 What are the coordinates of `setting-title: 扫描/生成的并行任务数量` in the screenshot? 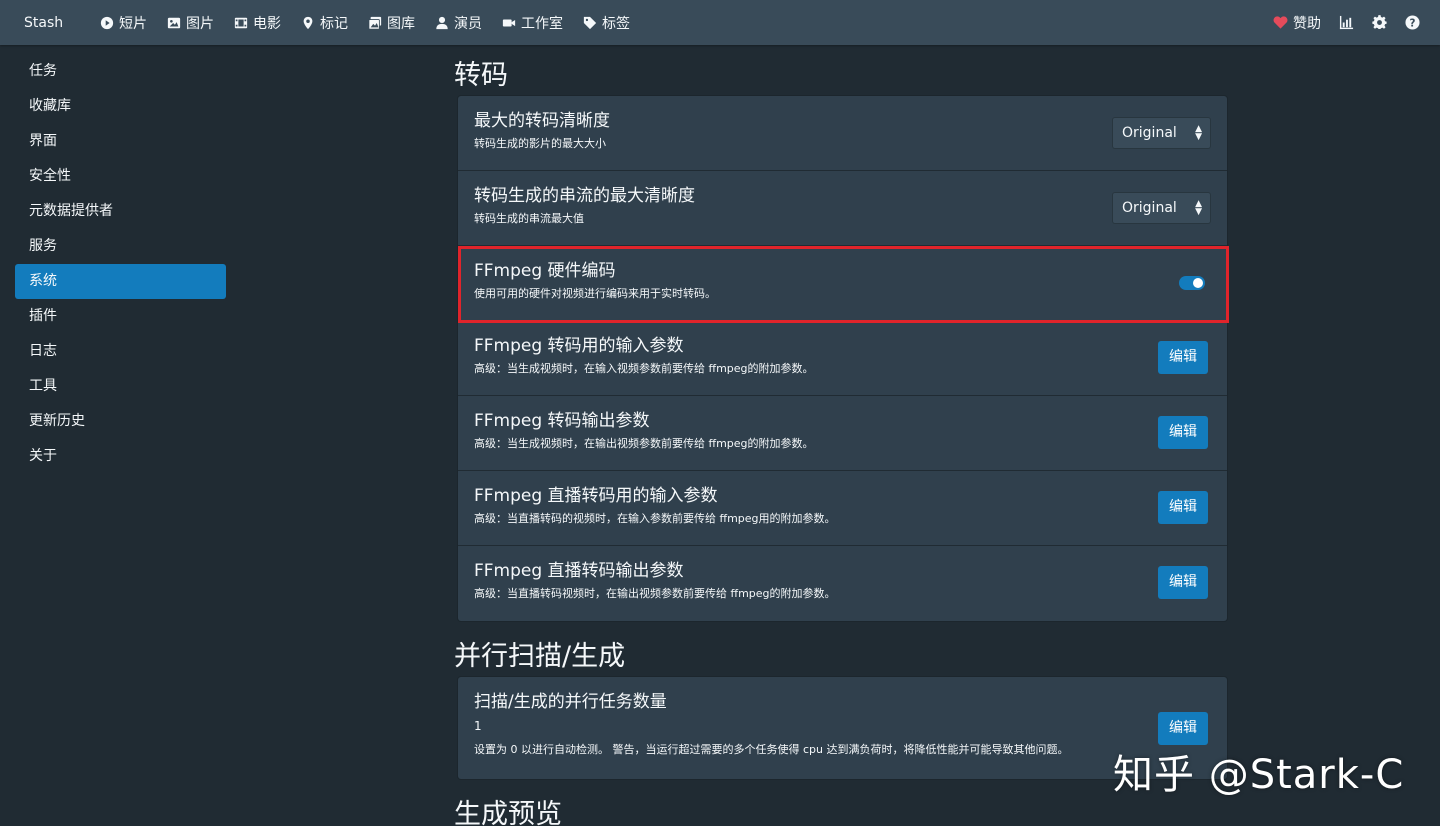 It's located at (570, 702).